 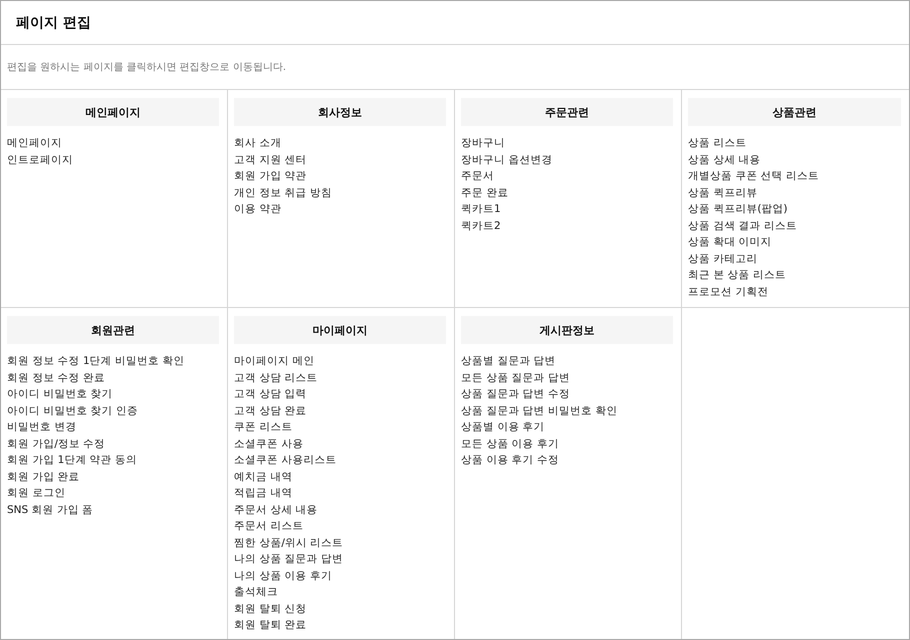 What do you see at coordinates (95, 361) in the screenshot?
I see `page-link: 회원 정보 수정 1단계 비밀번호 확인` at bounding box center [95, 361].